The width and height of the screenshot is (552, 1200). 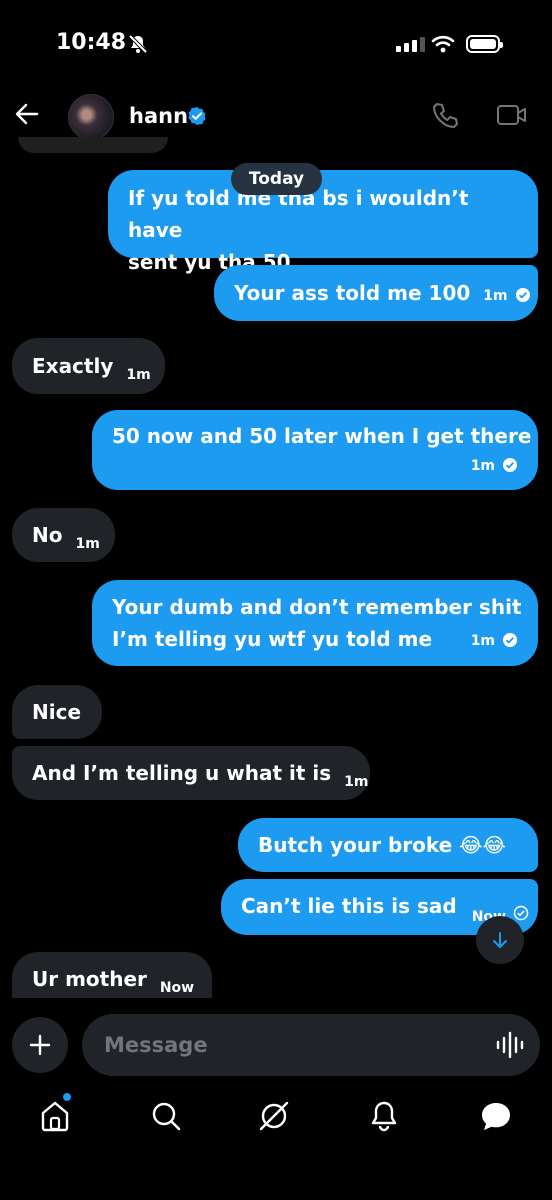 I want to click on message-bubble-outgoing: Your ass told me 100 1m, so click(x=376, y=293).